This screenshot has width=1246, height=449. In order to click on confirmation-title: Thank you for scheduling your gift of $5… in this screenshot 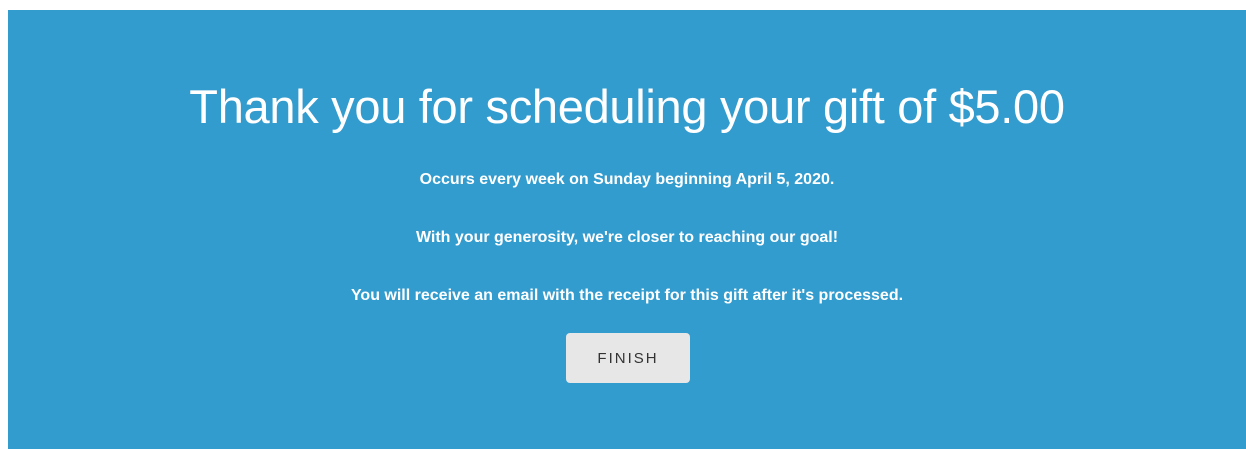, I will do `click(627, 106)`.